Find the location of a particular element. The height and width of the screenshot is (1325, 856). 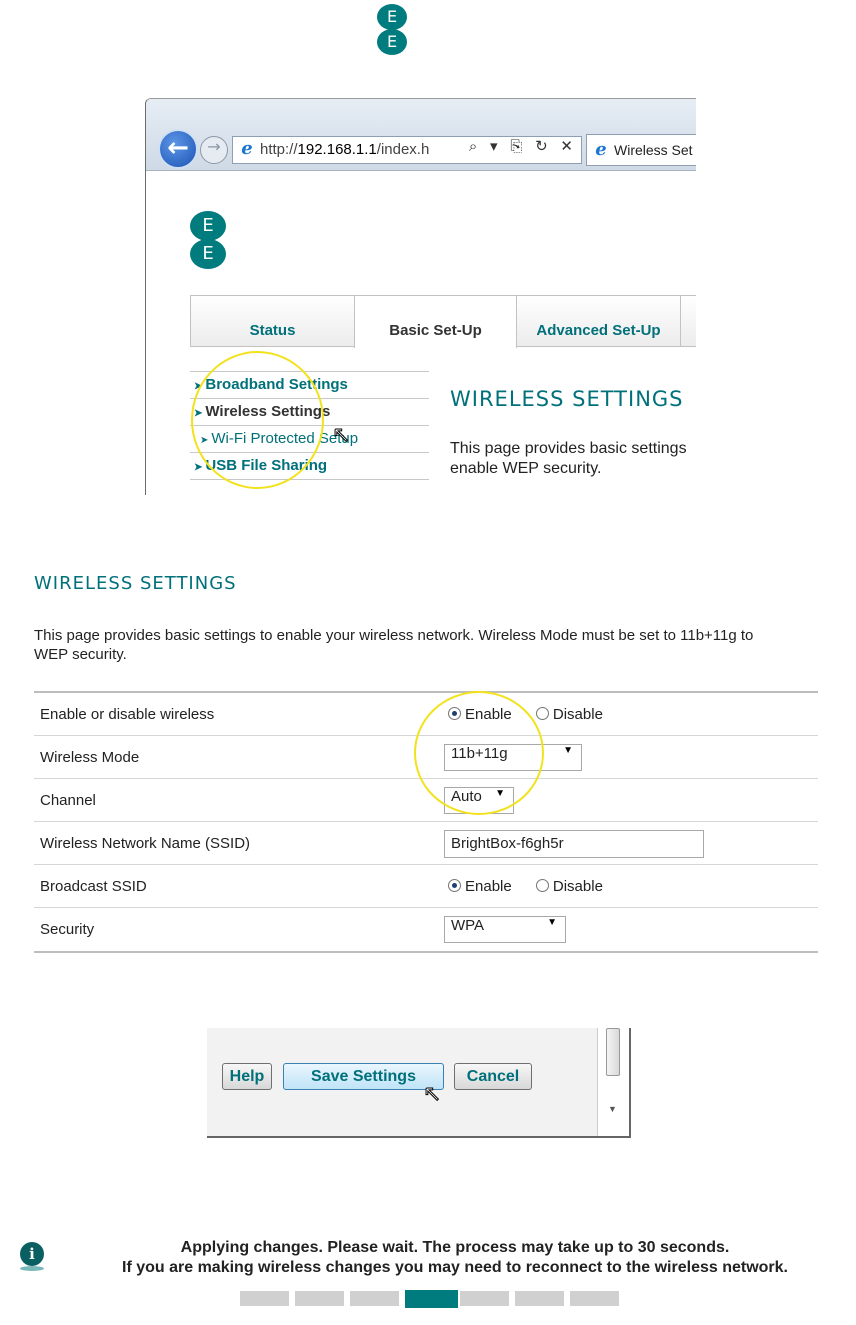

ie-tab-icon: e is located at coordinates (601, 149).